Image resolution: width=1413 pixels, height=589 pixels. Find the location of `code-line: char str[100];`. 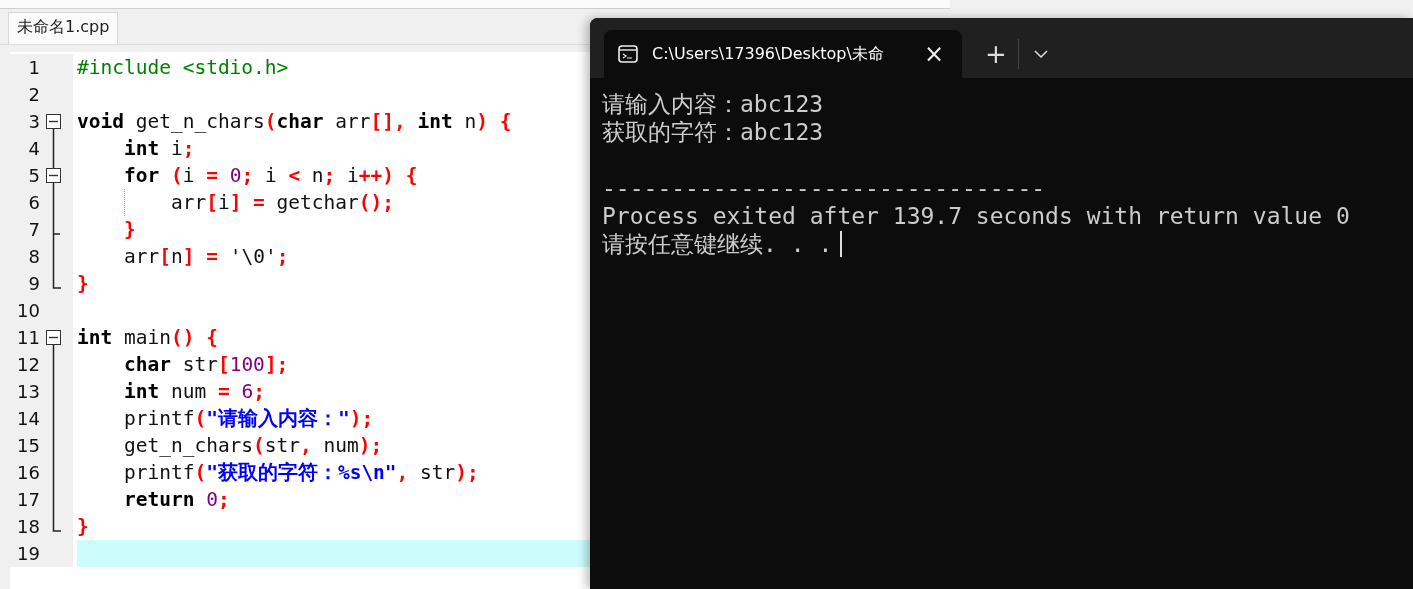

code-line: char str[100]; is located at coordinates (206, 365).